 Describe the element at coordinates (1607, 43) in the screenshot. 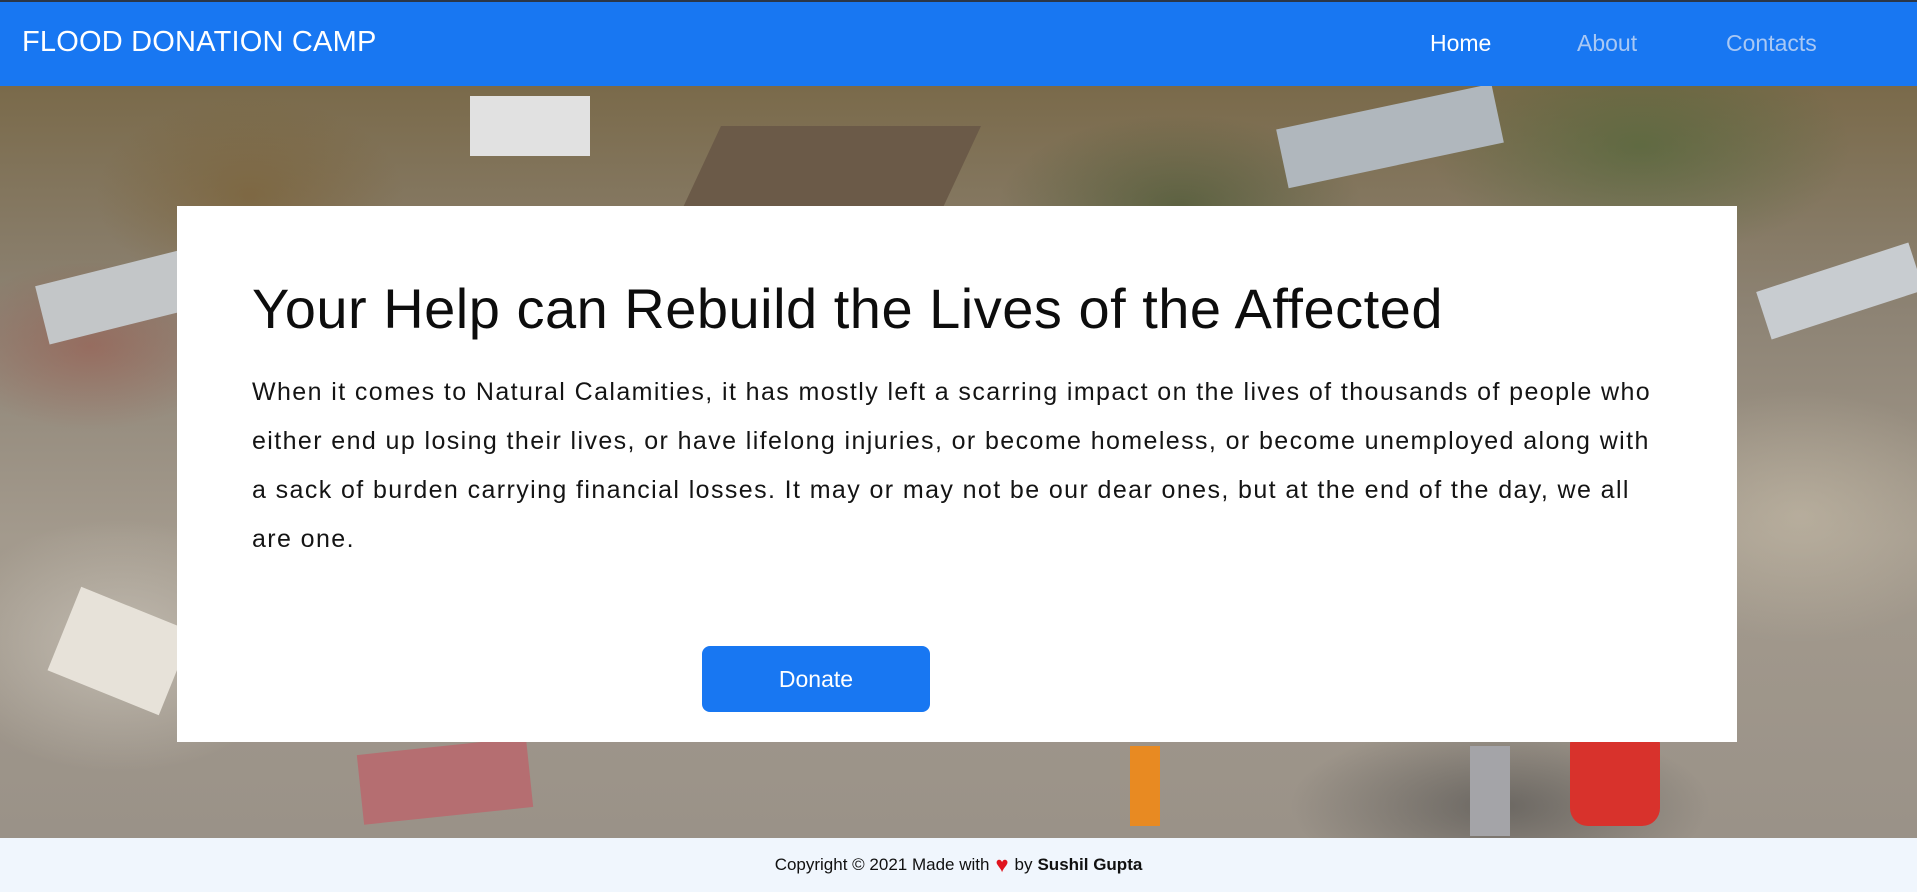

I see `nav-link-about: About` at that location.